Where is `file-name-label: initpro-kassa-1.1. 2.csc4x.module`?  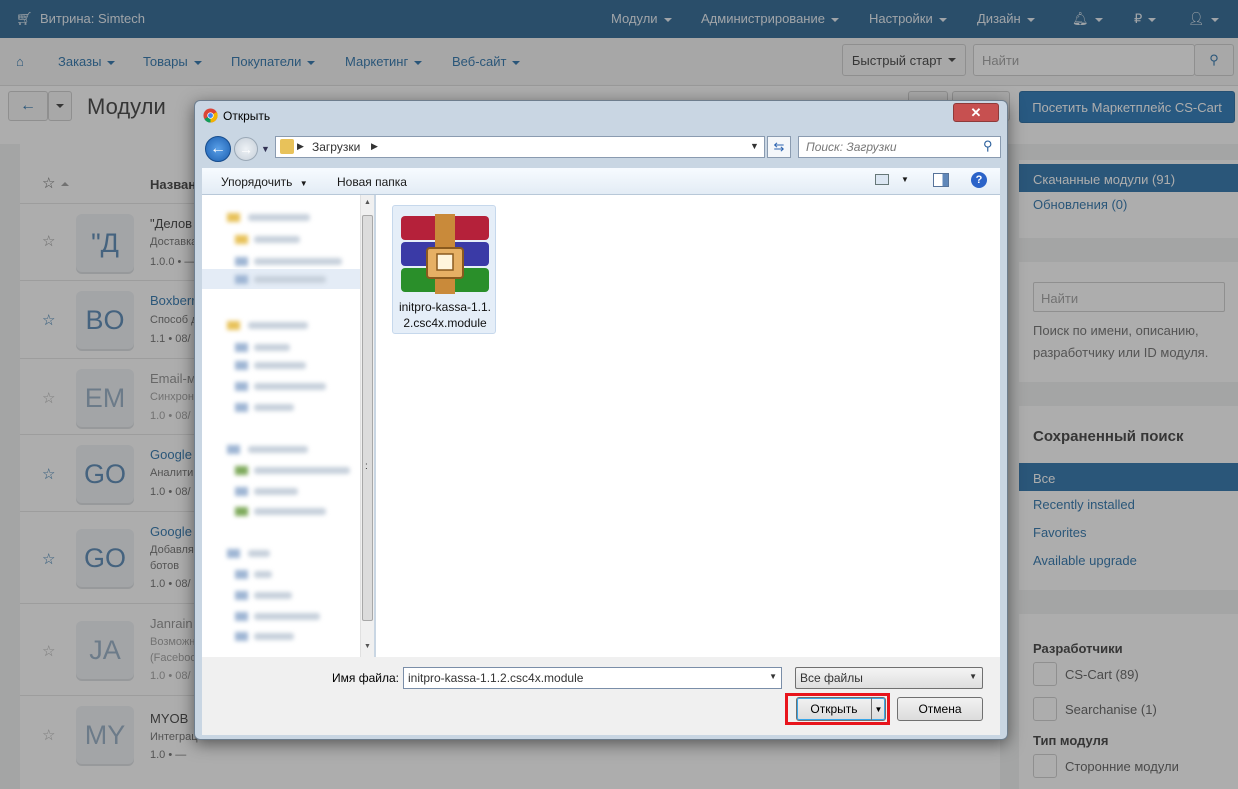 file-name-label: initpro-kassa-1.1. 2.csc4x.module is located at coordinates (445, 315).